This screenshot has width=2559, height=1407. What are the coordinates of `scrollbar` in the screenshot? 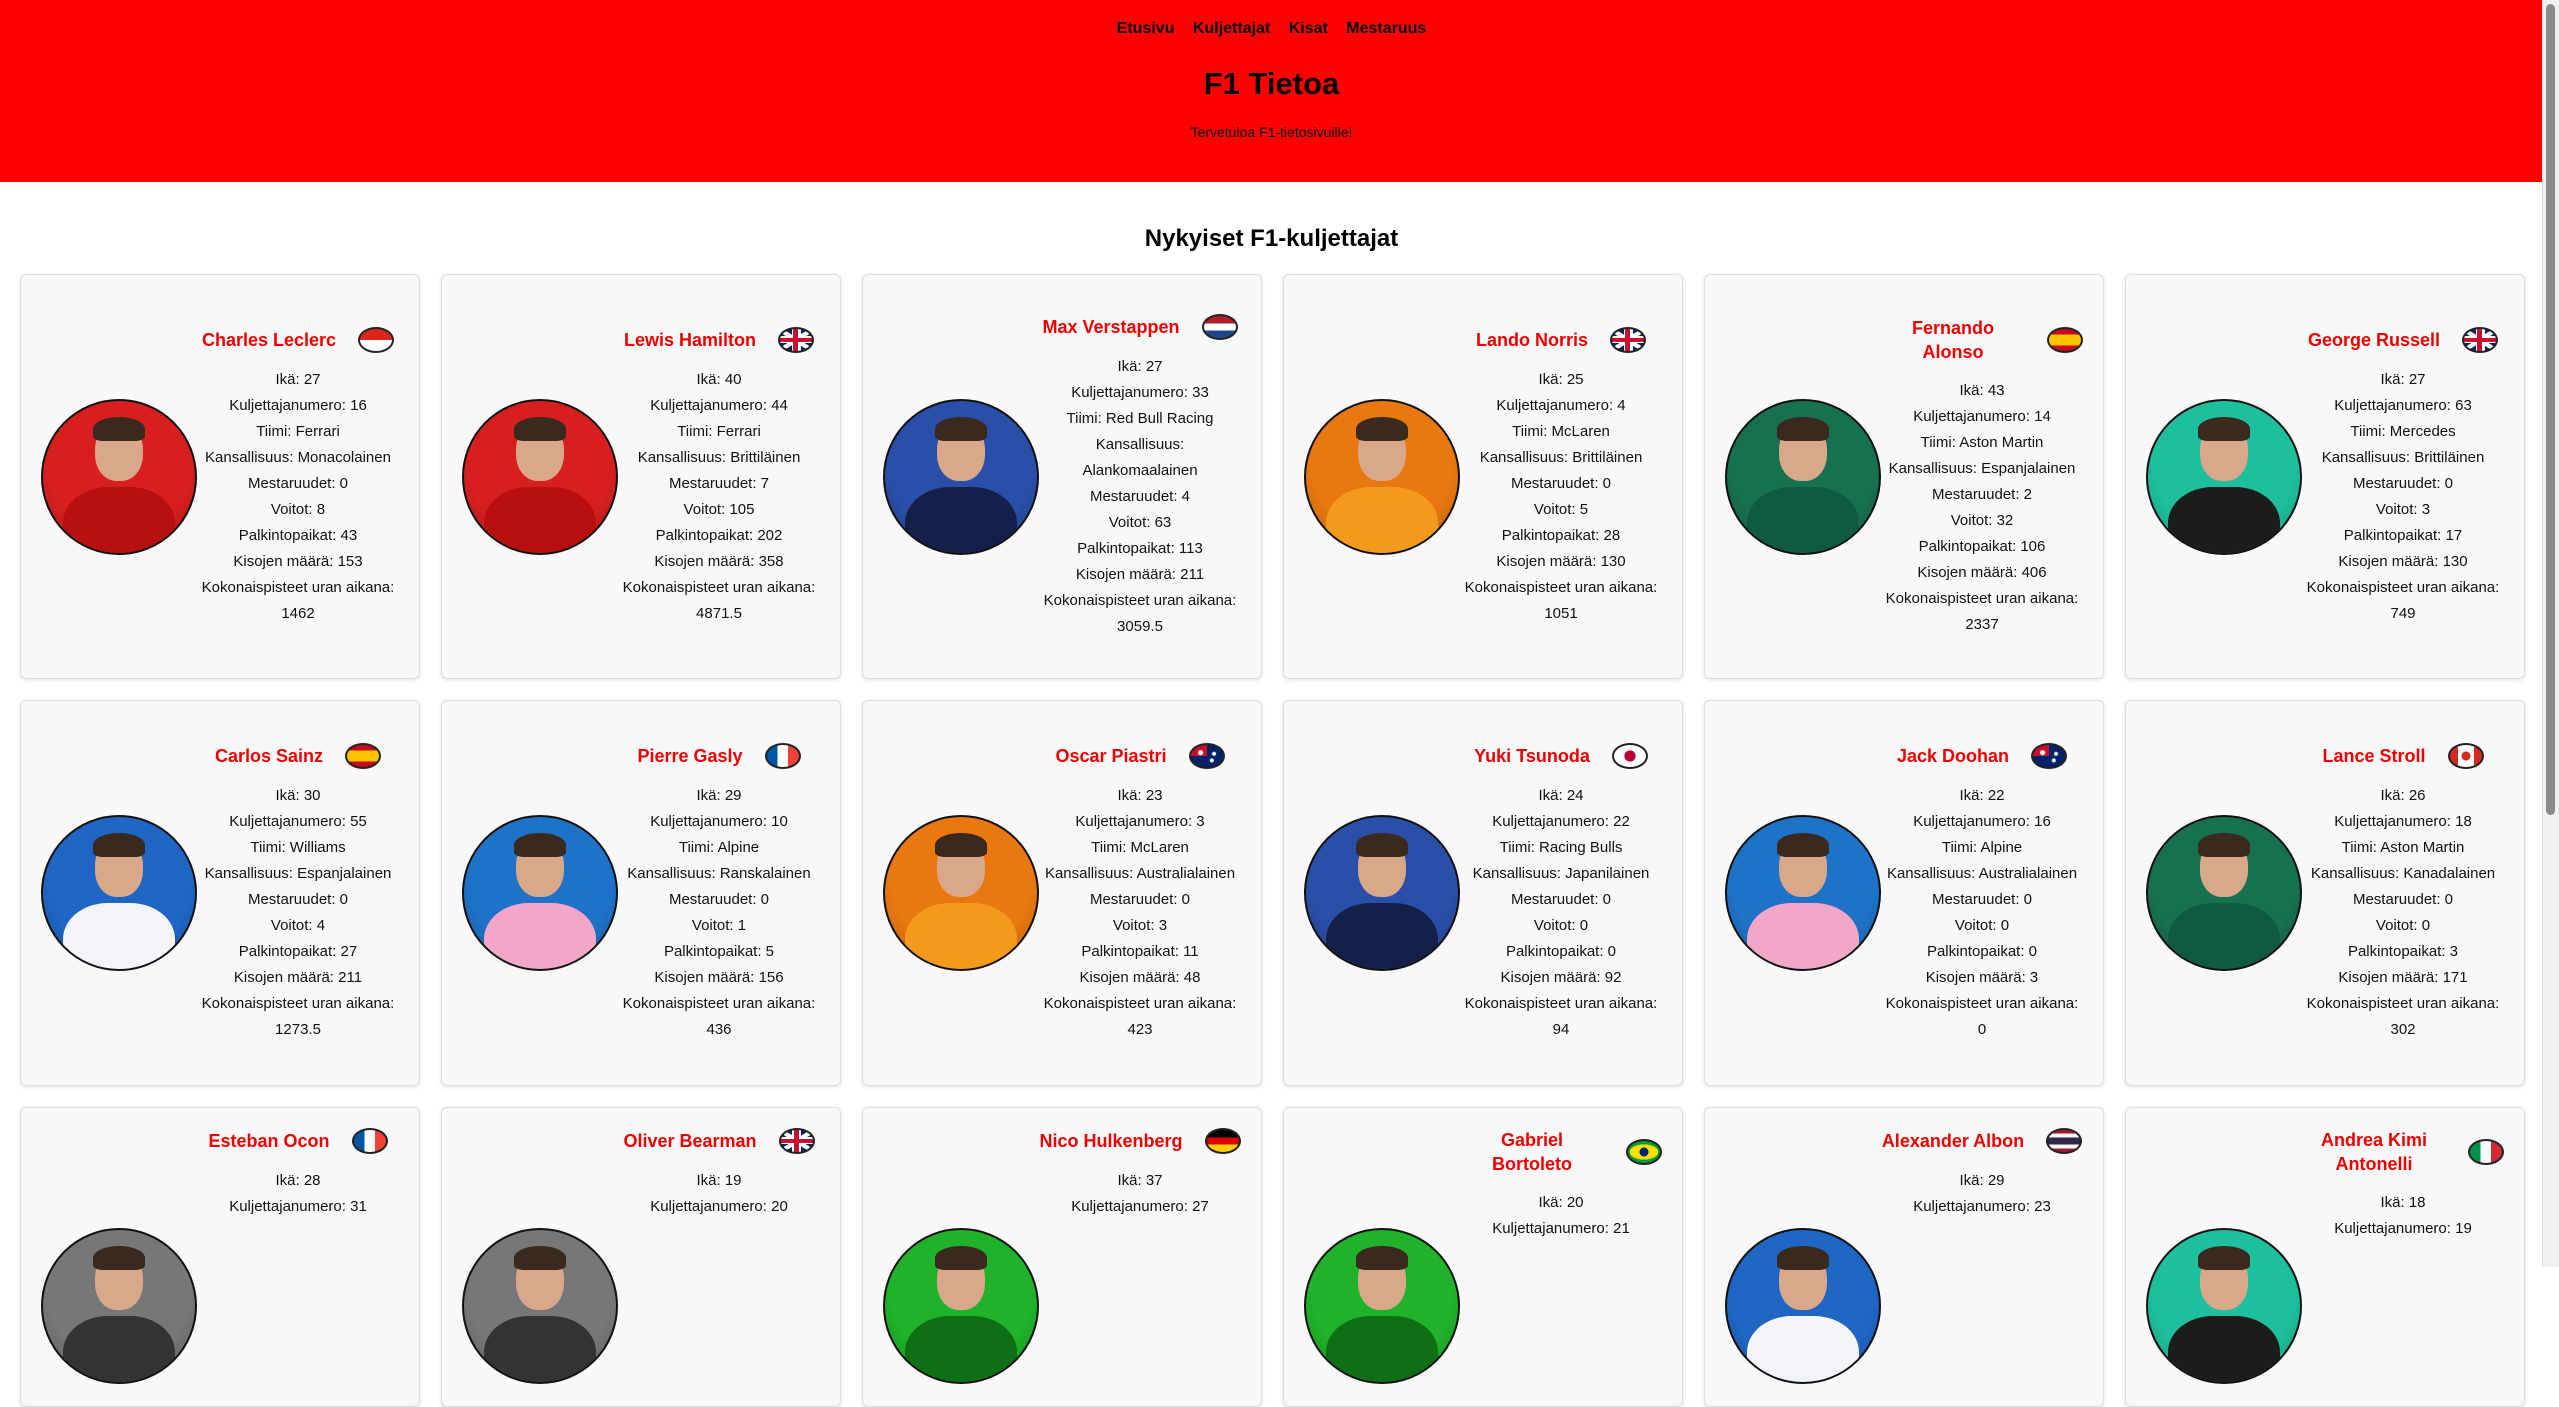 It's located at (2550, 633).